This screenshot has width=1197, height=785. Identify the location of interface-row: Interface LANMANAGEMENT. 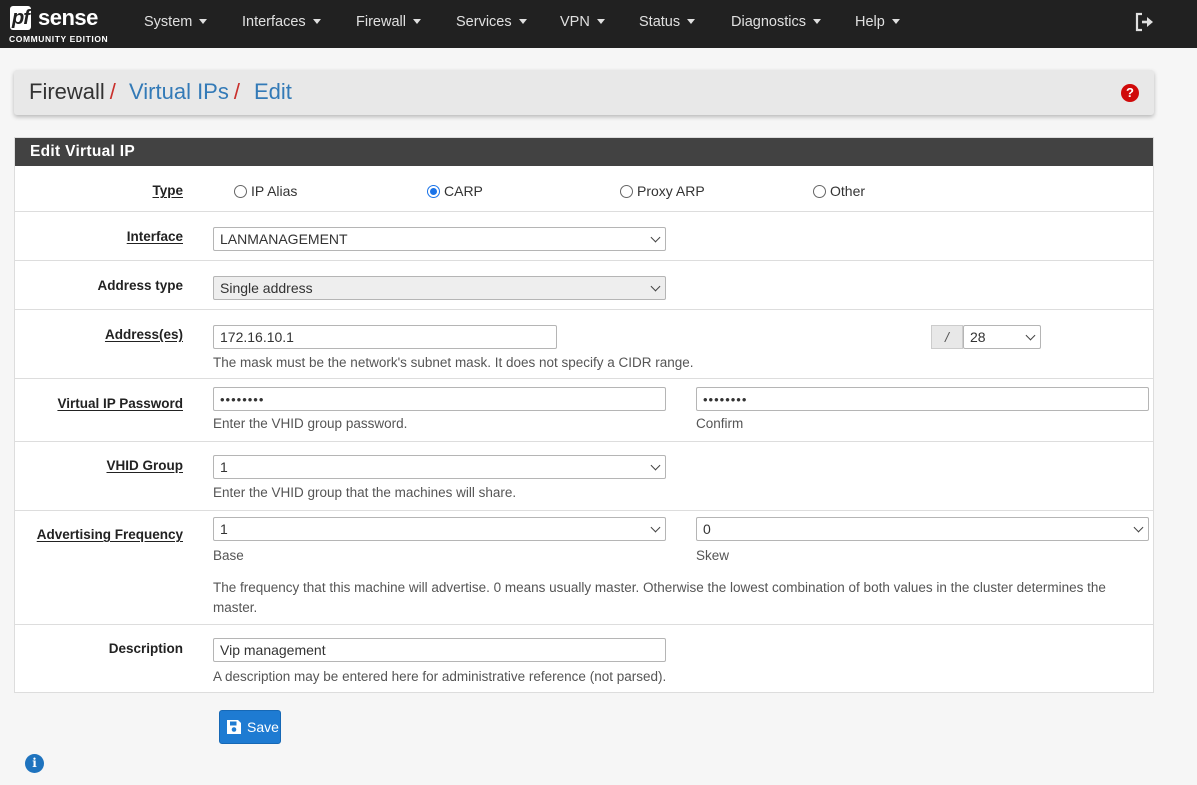
(584, 236).